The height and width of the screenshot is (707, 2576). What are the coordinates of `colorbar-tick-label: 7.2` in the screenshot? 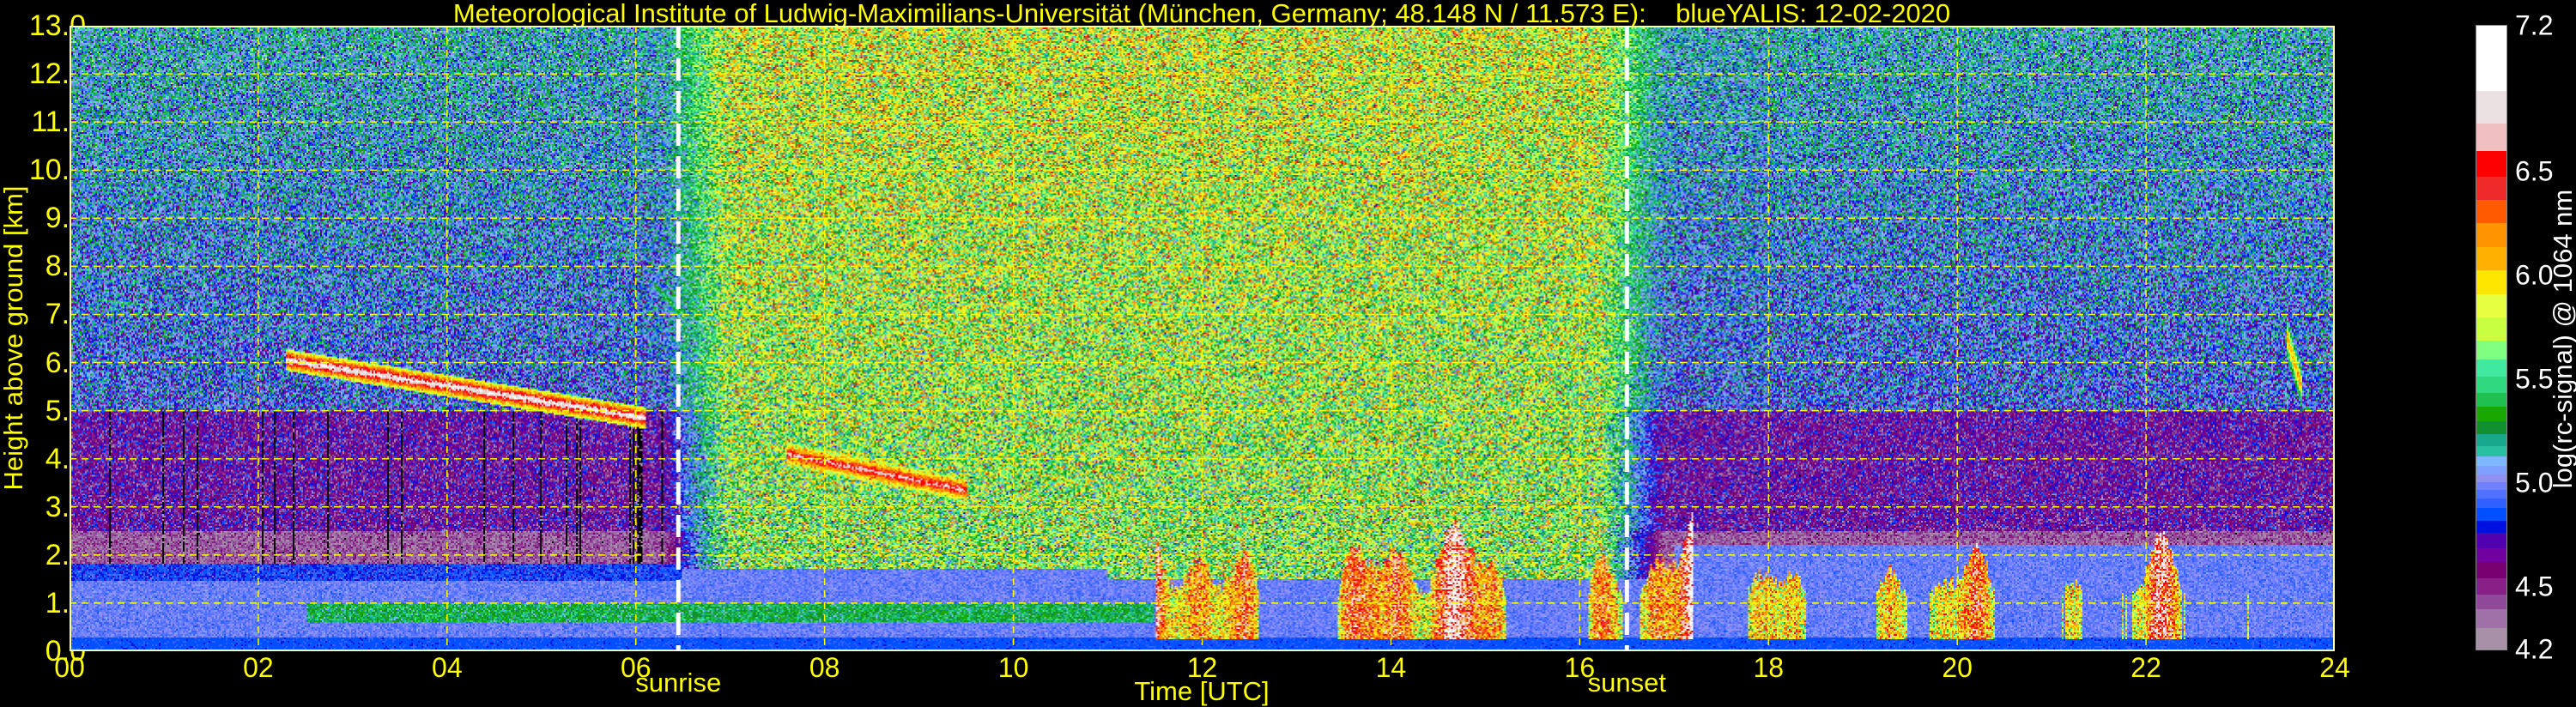 It's located at (2534, 25).